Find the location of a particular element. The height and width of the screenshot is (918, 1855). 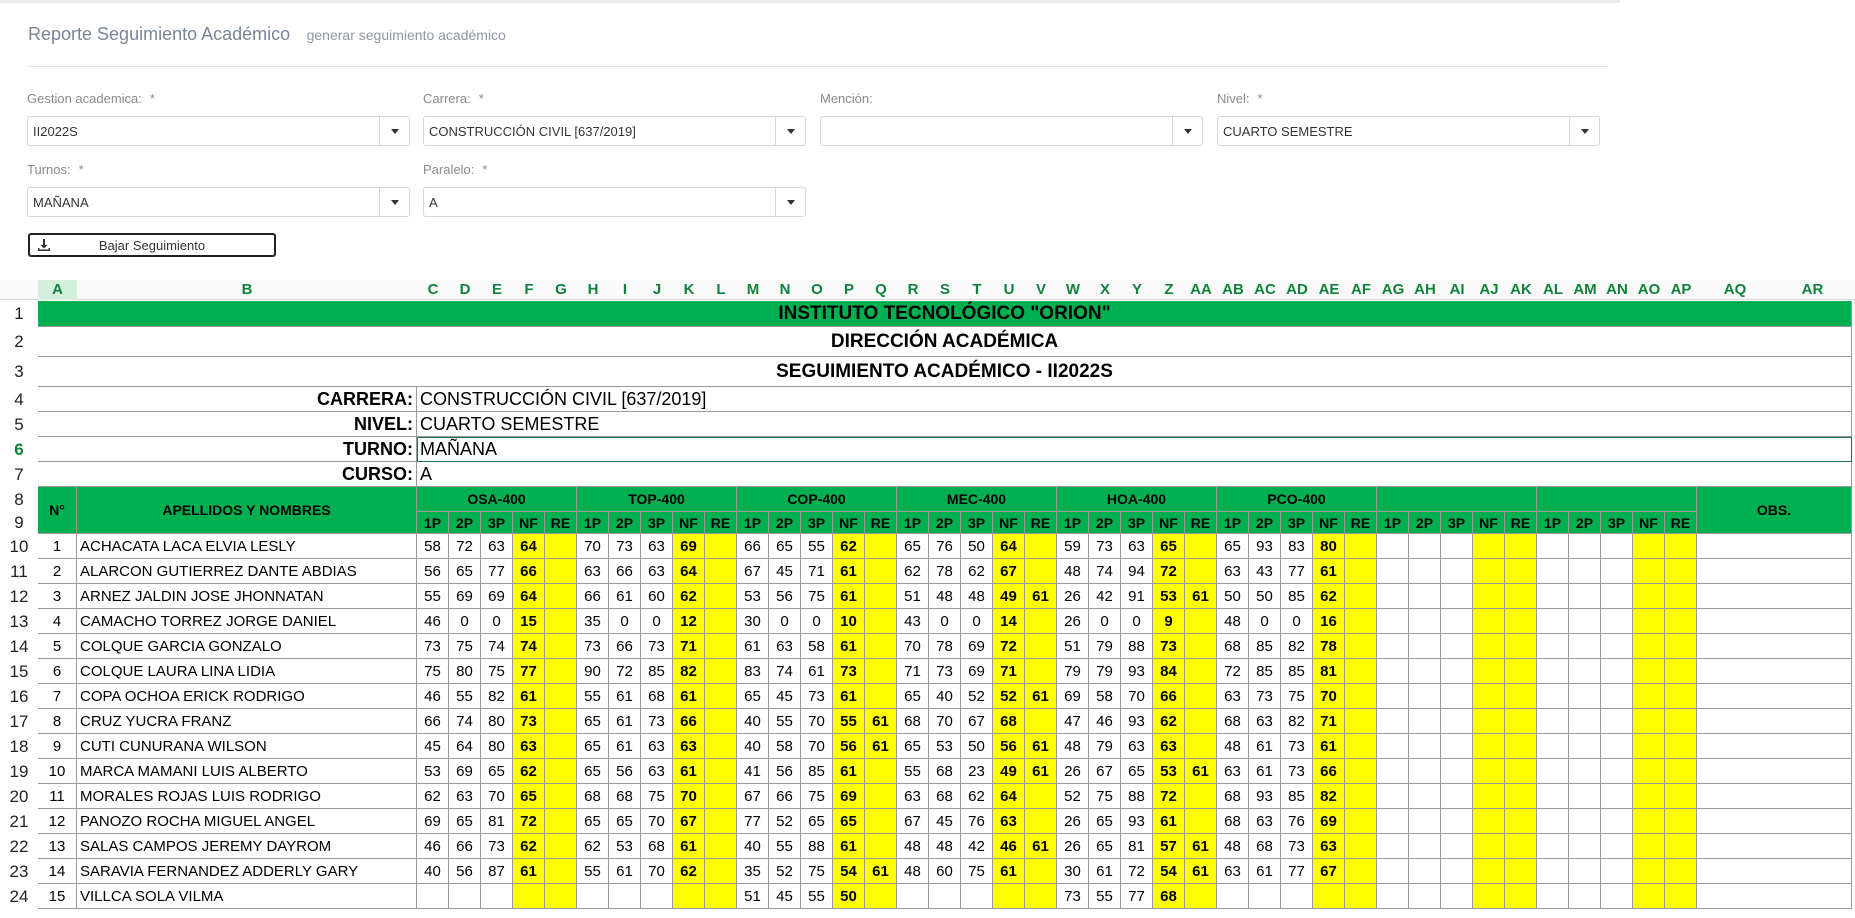

student-name: PANOZO ROCHA MIGUEL ANGEL is located at coordinates (247, 821).